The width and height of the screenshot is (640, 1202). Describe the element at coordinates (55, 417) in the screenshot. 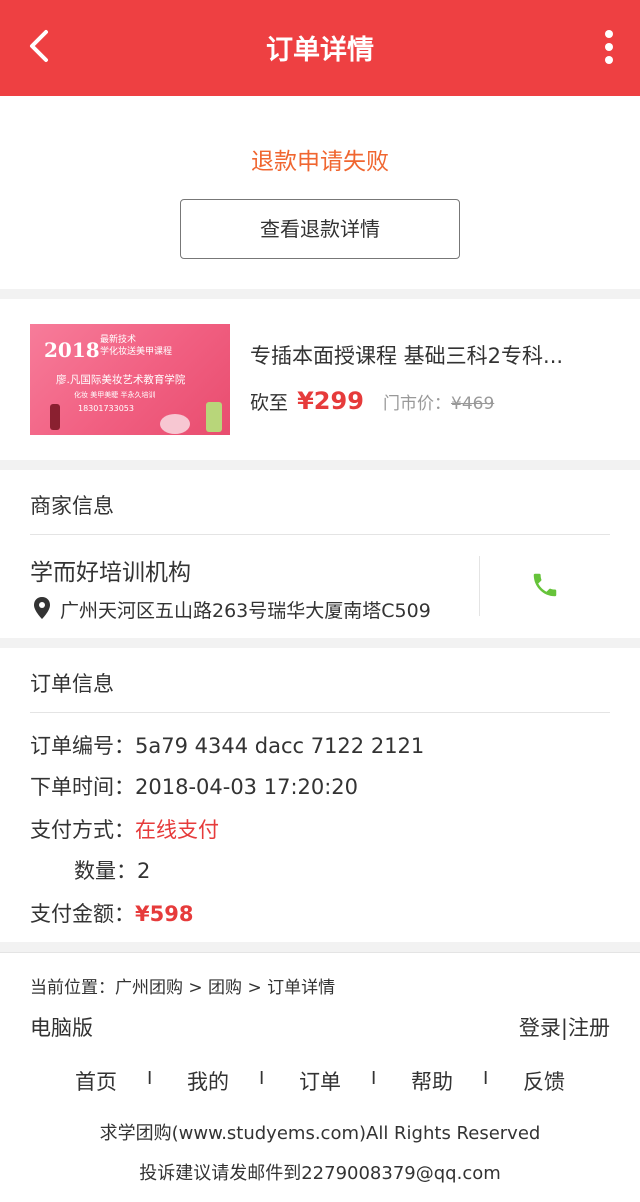

I see `lipstick-decoration` at that location.